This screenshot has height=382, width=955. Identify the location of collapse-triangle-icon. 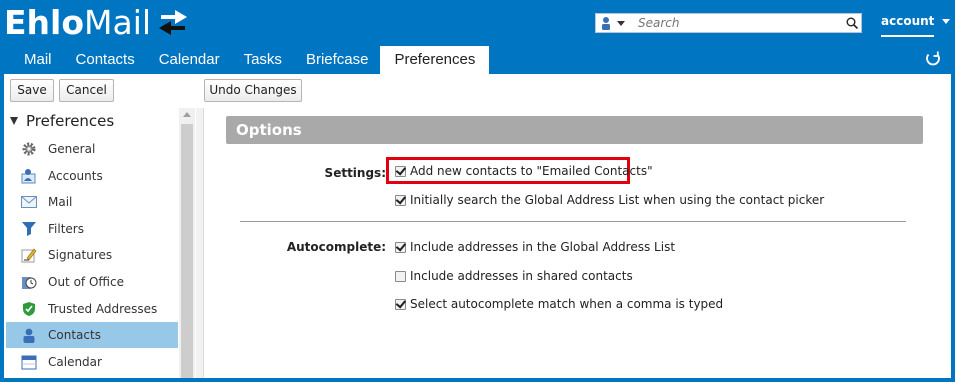
(14, 121).